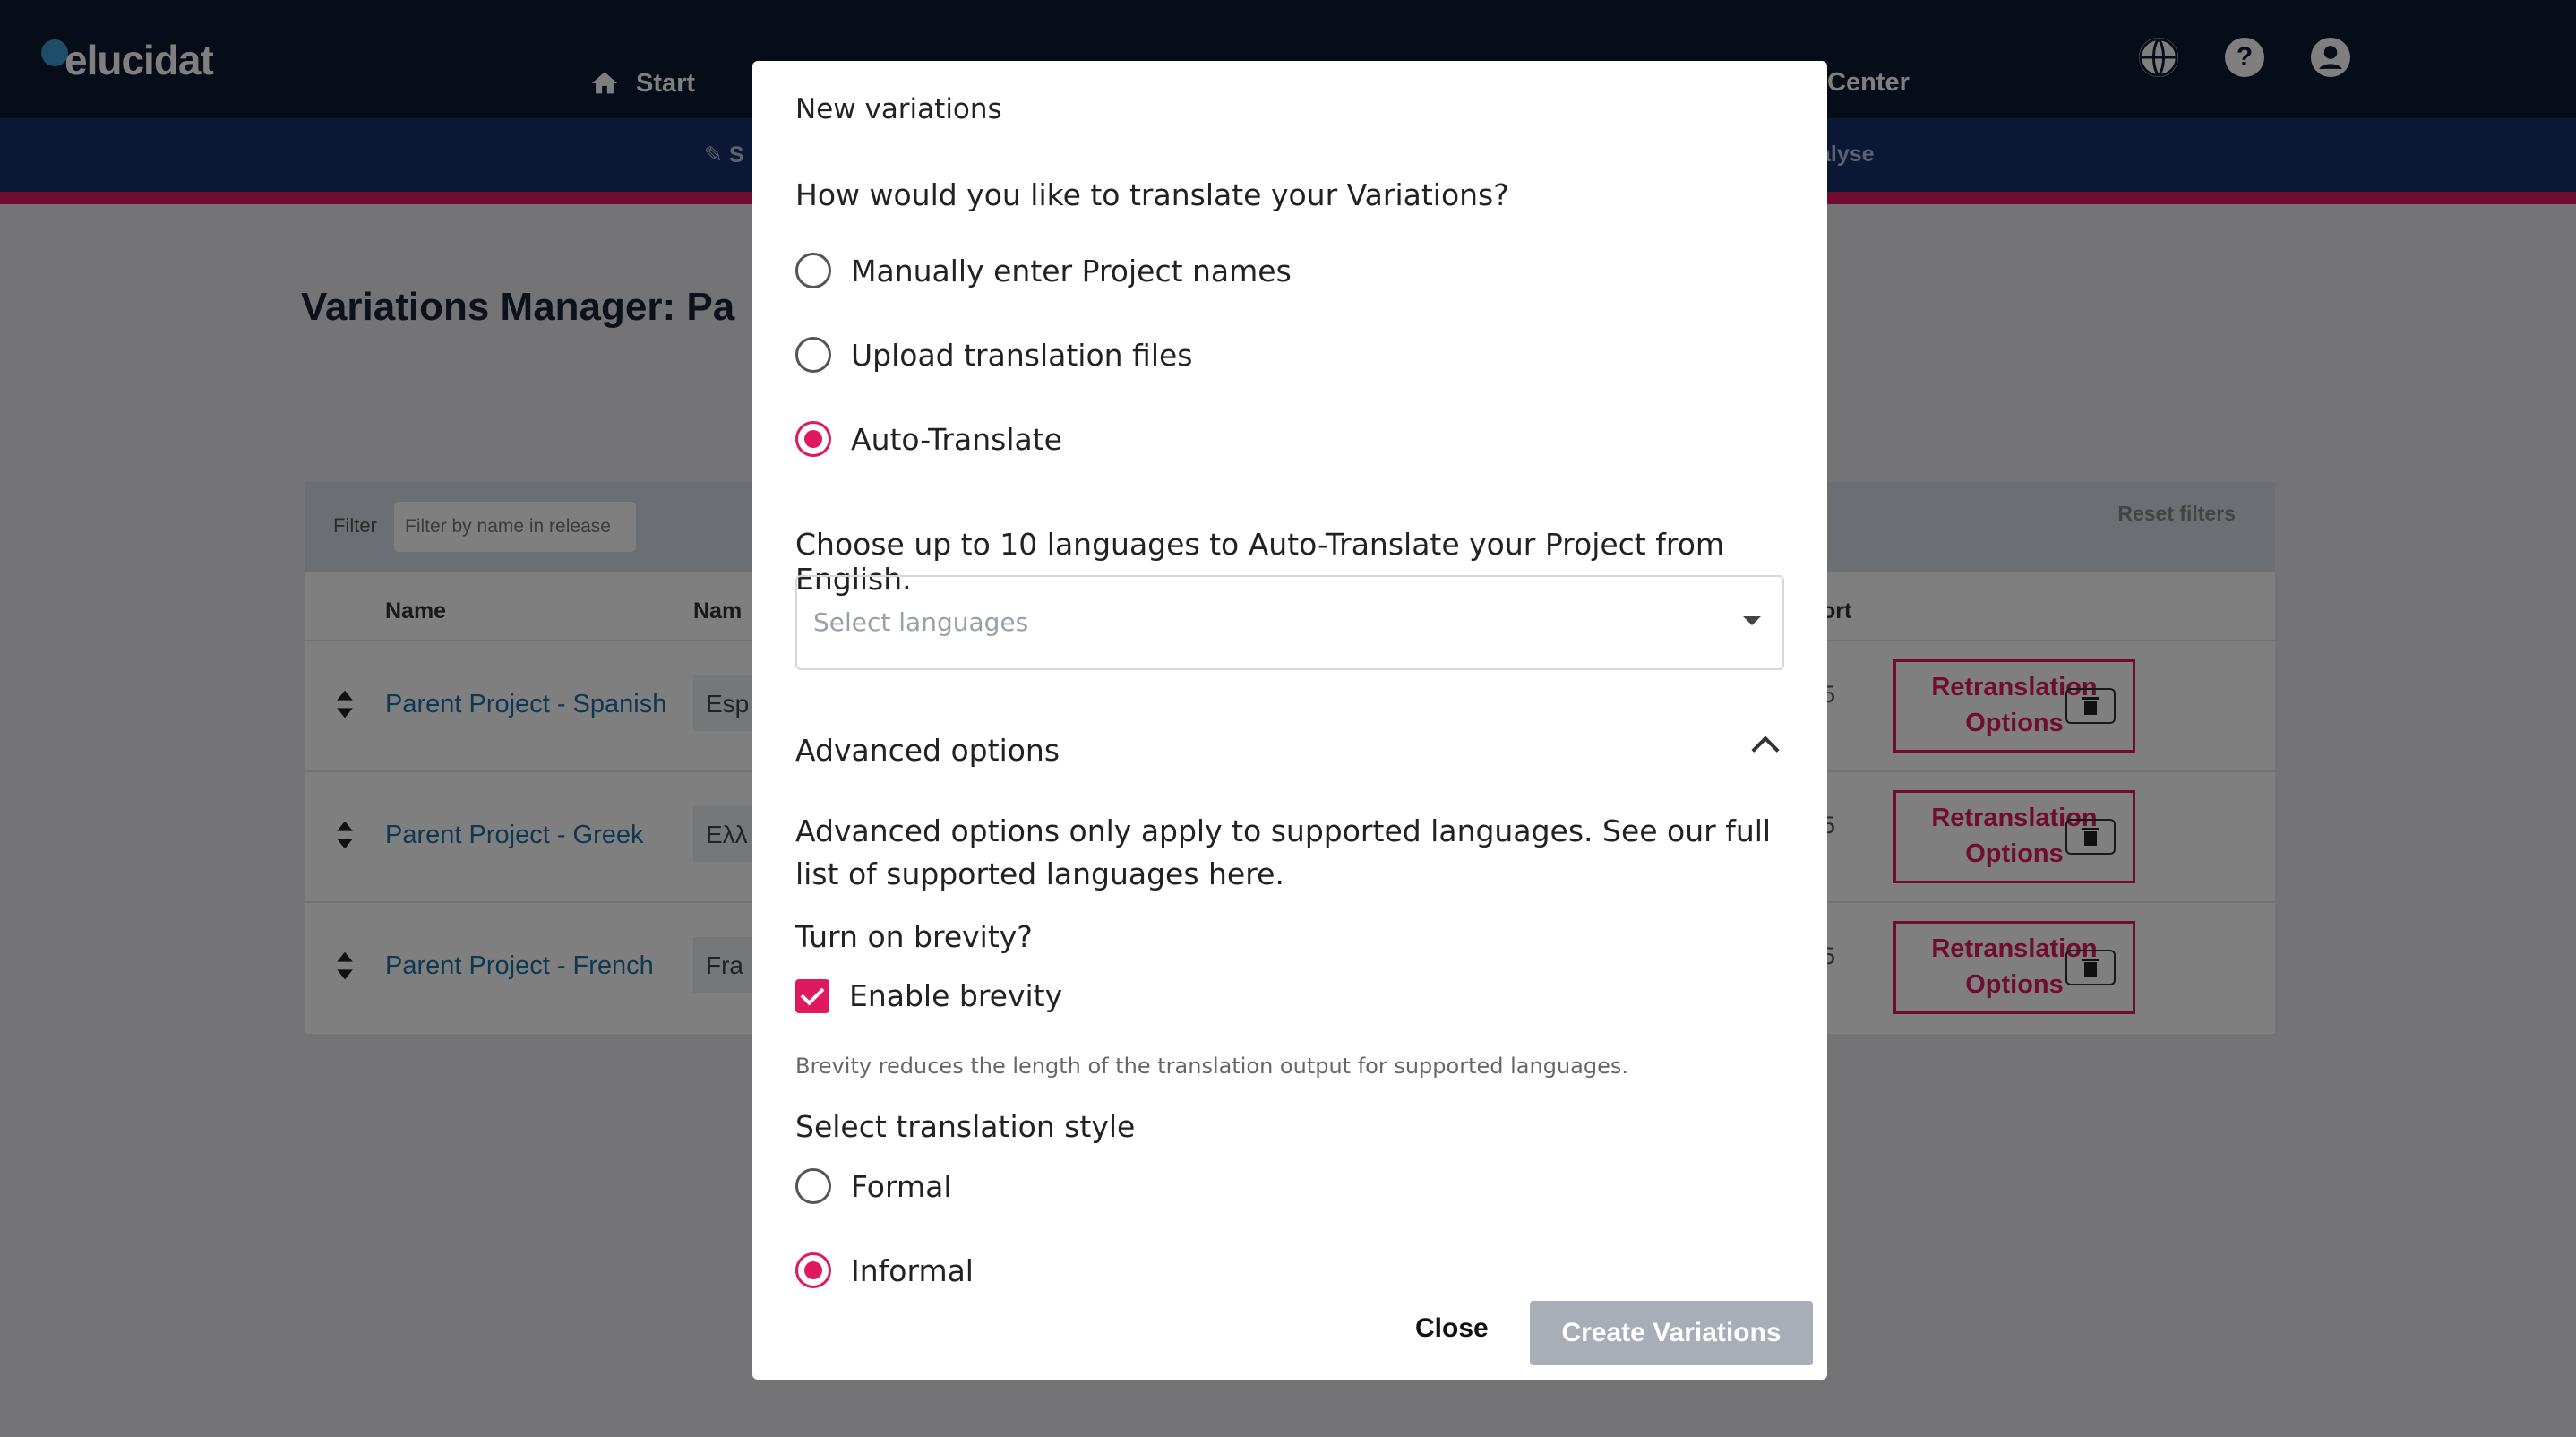 The width and height of the screenshot is (2576, 1437). What do you see at coordinates (813, 1270) in the screenshot?
I see `radio-style-informal` at bounding box center [813, 1270].